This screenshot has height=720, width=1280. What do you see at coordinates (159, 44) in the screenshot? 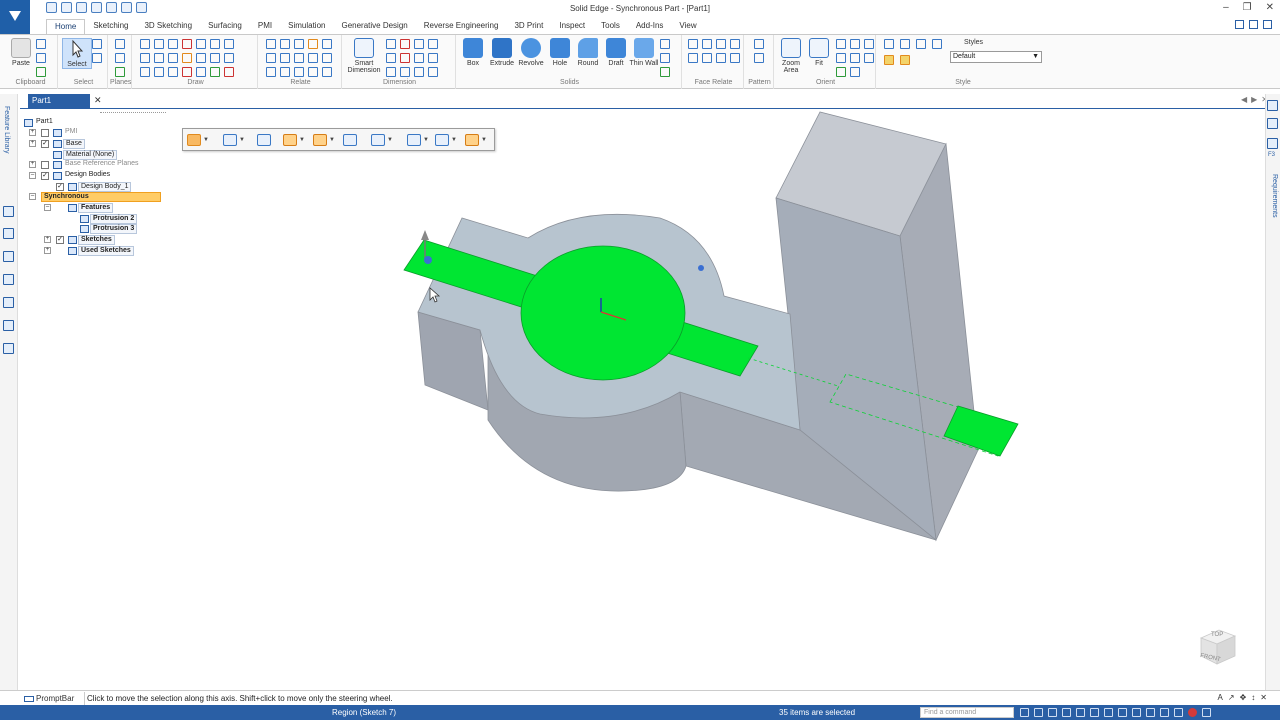
I see `arc-icon` at bounding box center [159, 44].